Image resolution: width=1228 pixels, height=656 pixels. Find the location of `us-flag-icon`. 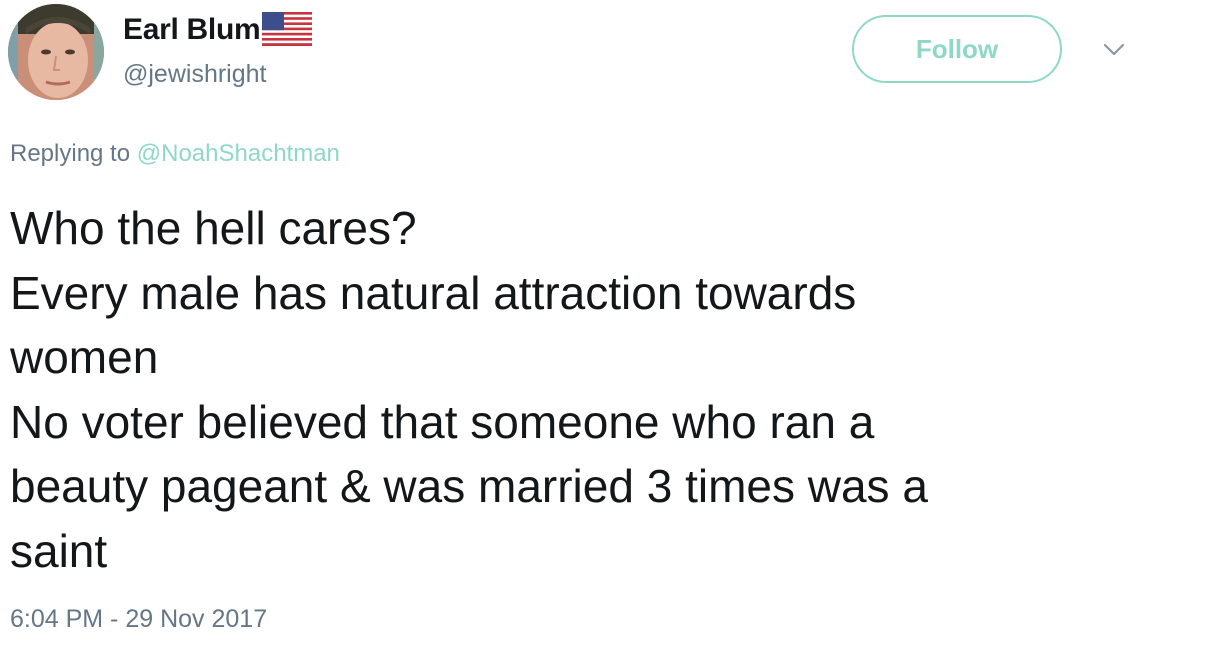

us-flag-icon is located at coordinates (287, 29).